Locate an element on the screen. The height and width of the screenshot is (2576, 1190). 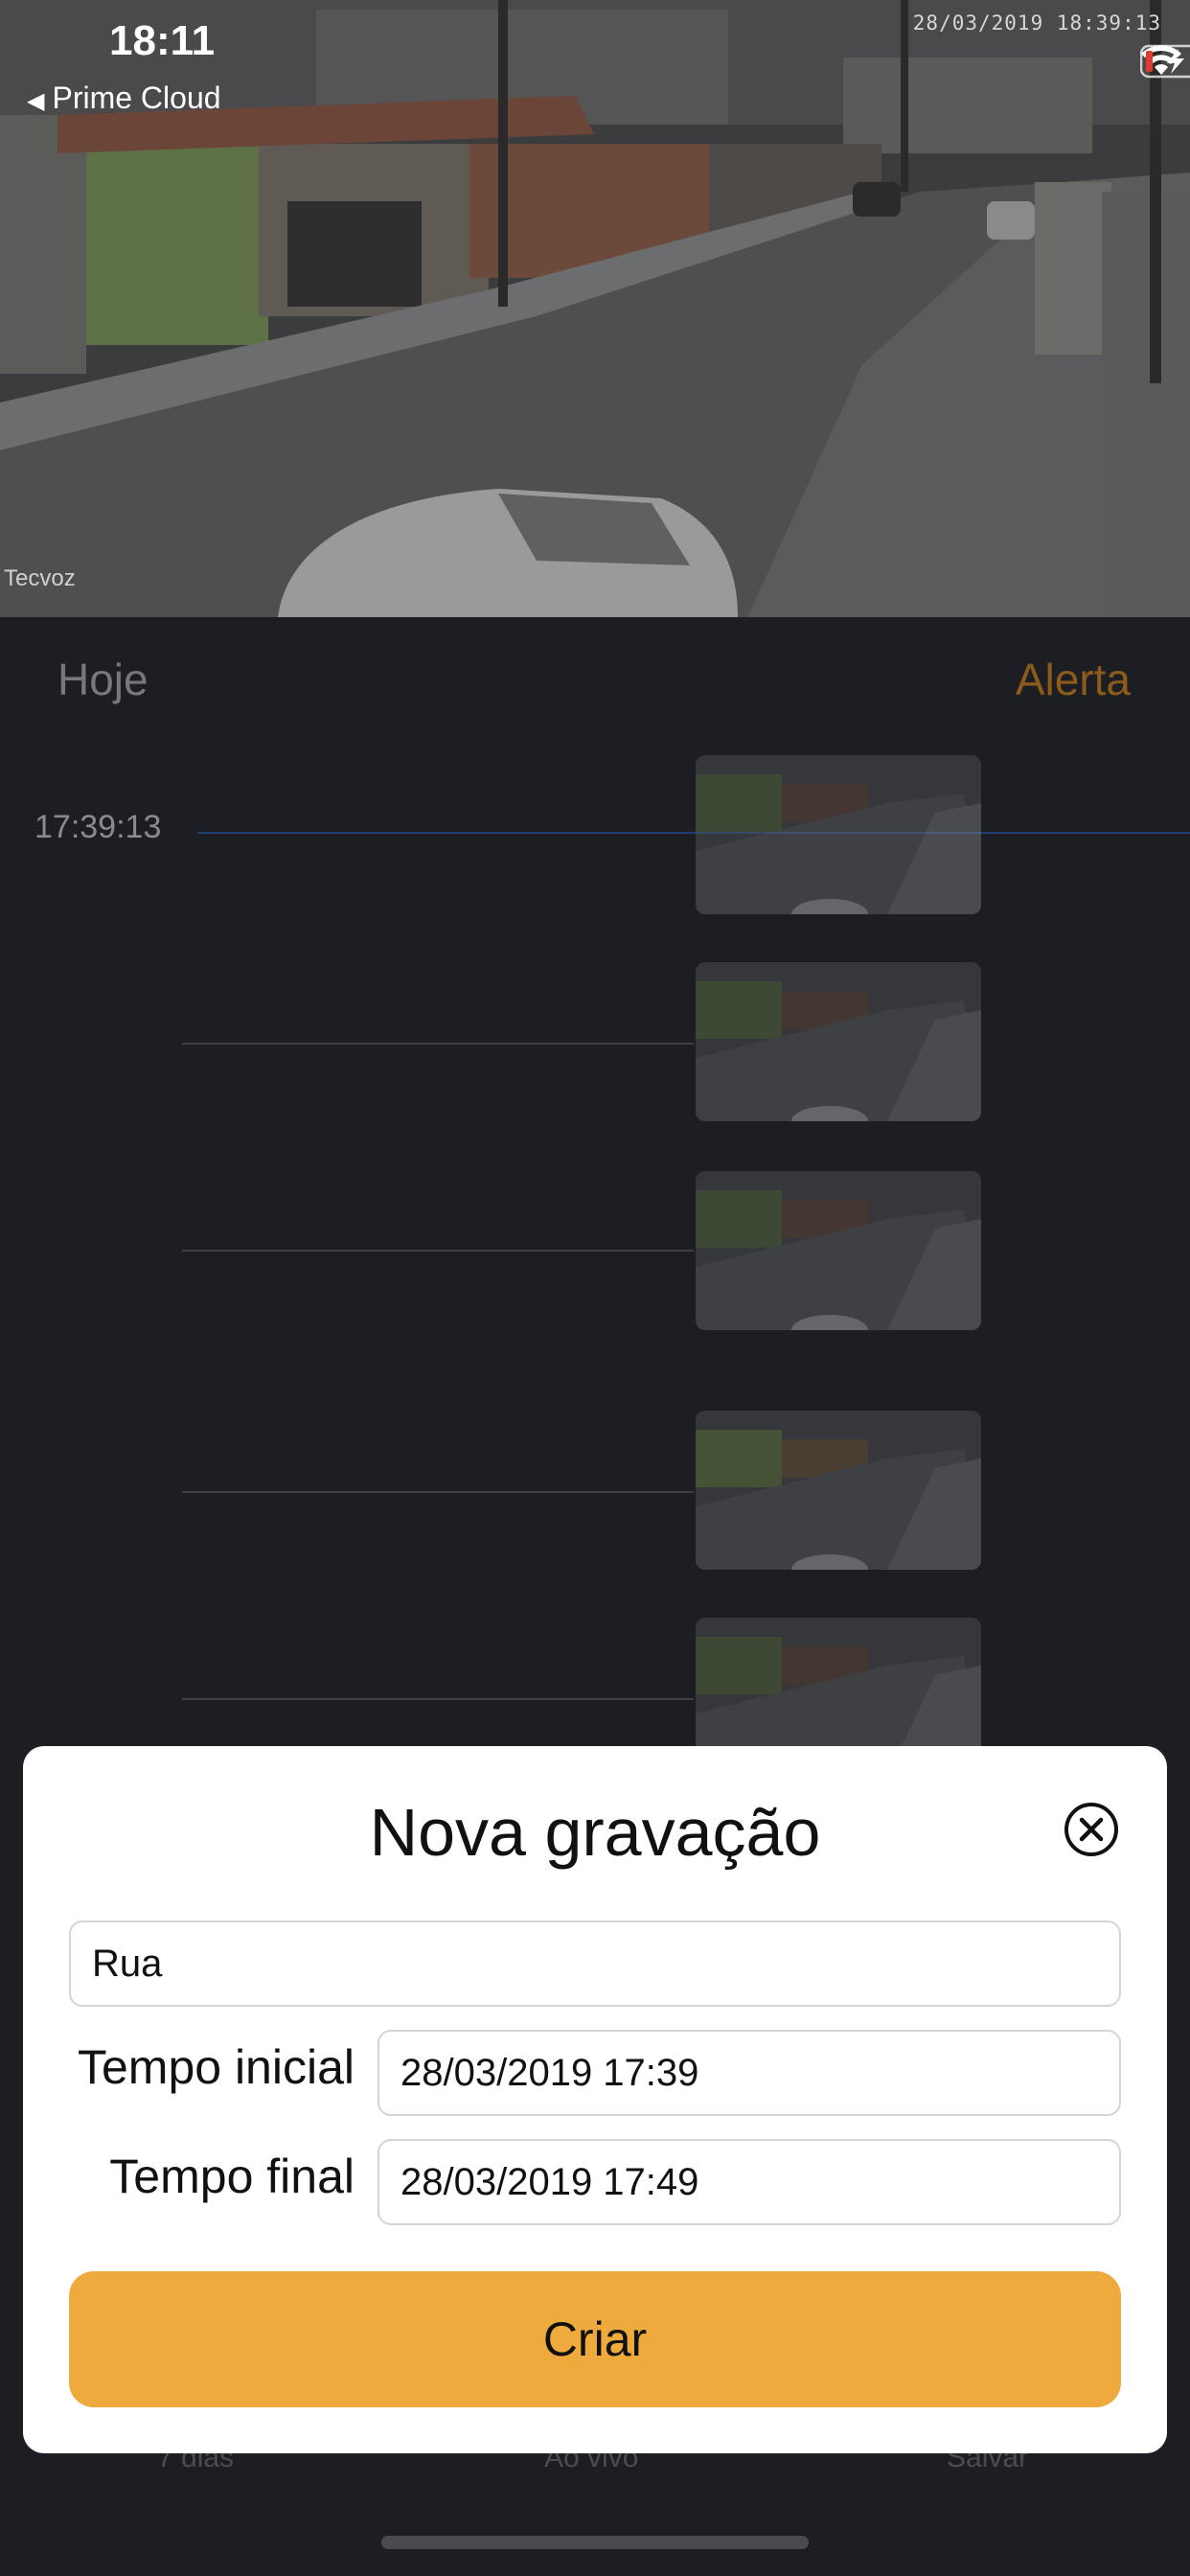
home-indicator is located at coordinates (595, 2542).